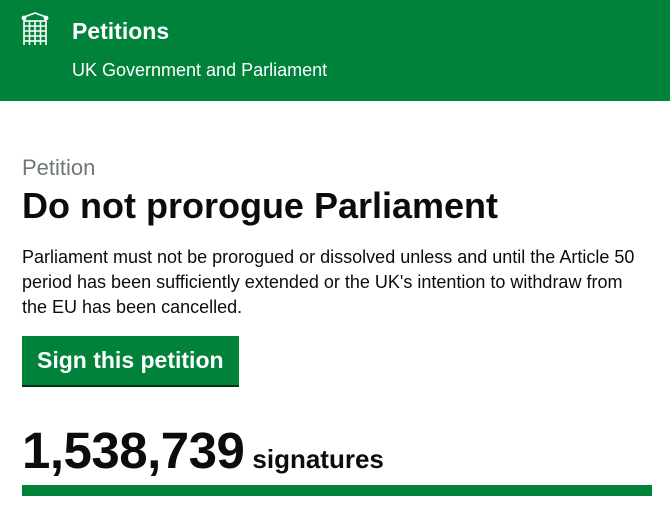 The image size is (670, 508). I want to click on signature-count-number: 1,538,739, so click(133, 450).